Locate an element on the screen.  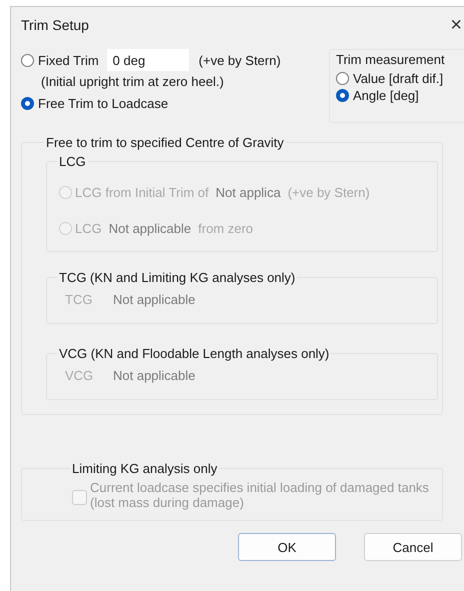
group-title: Free to trim to specified Centre of Gravity is located at coordinates (165, 142).